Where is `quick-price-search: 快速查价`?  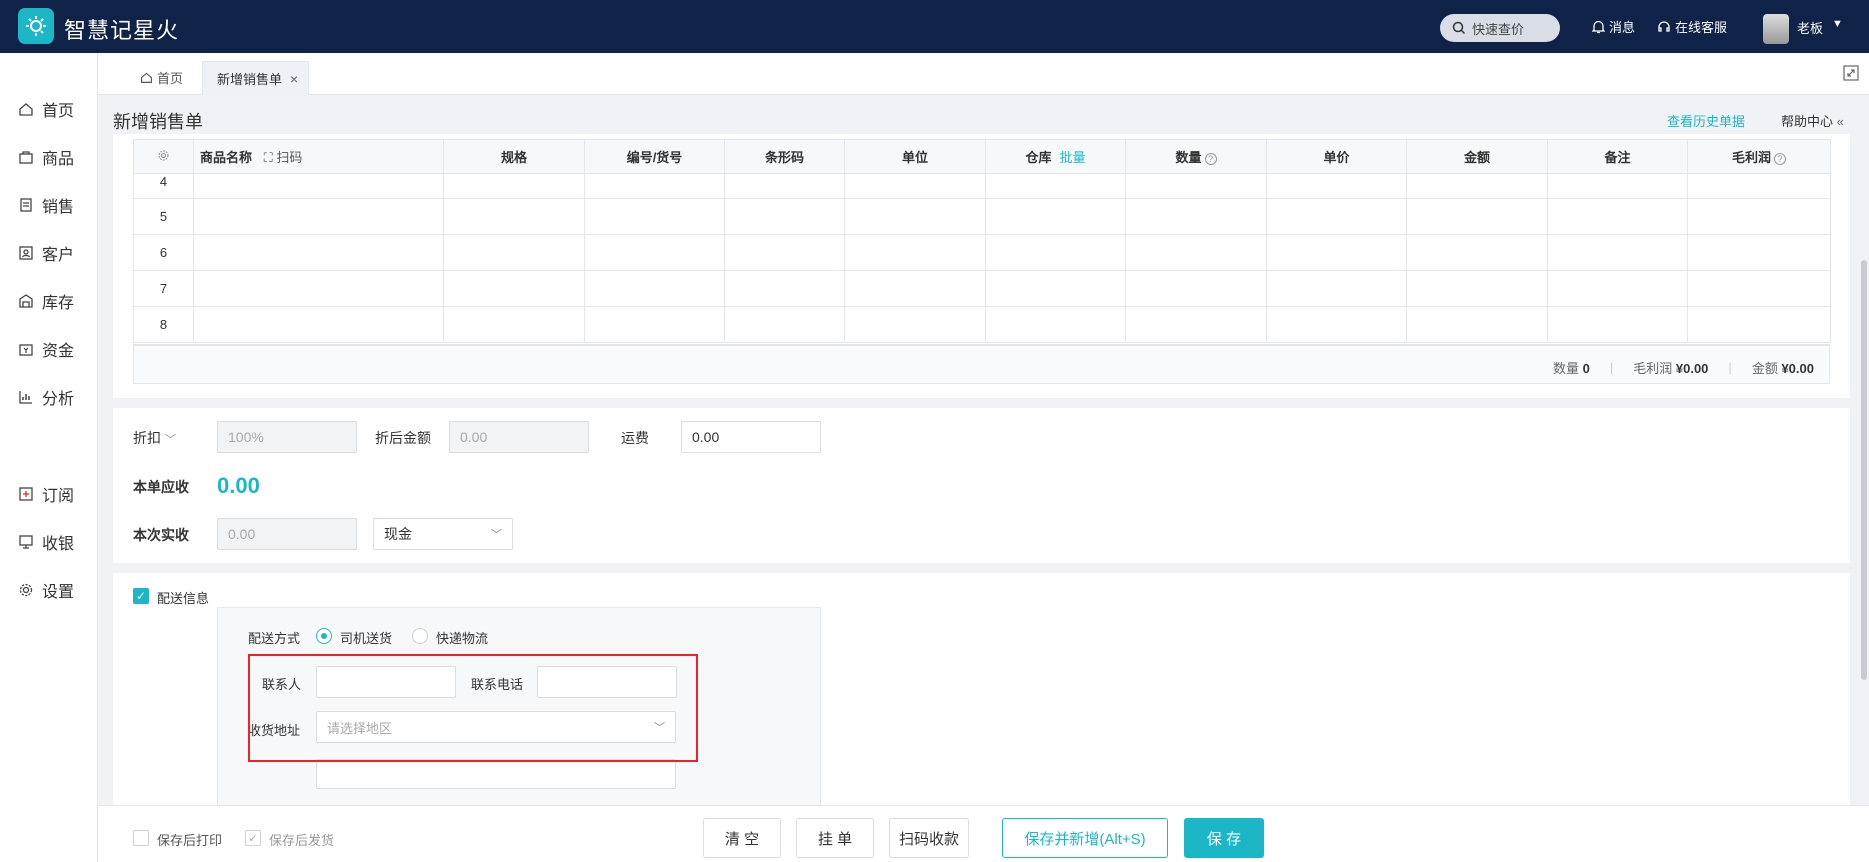
quick-price-search: 快速查价 is located at coordinates (1500, 28).